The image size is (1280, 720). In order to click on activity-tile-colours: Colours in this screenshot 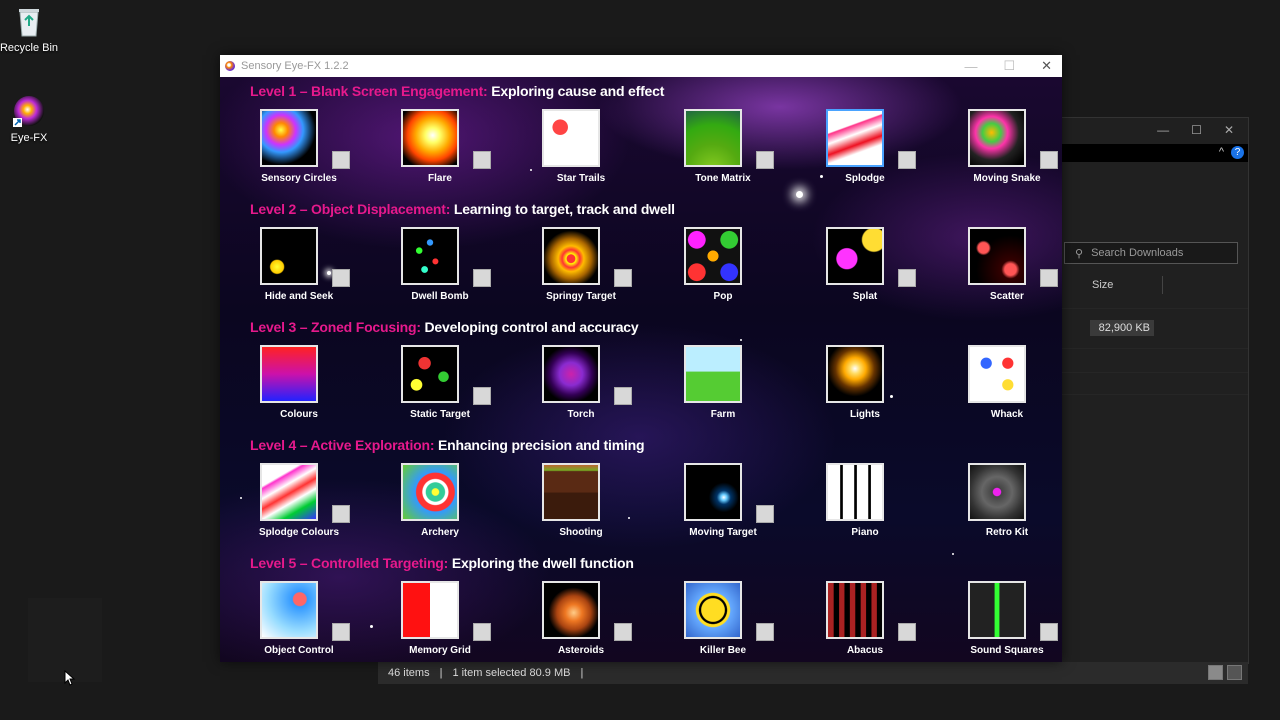, I will do `click(300, 385)`.